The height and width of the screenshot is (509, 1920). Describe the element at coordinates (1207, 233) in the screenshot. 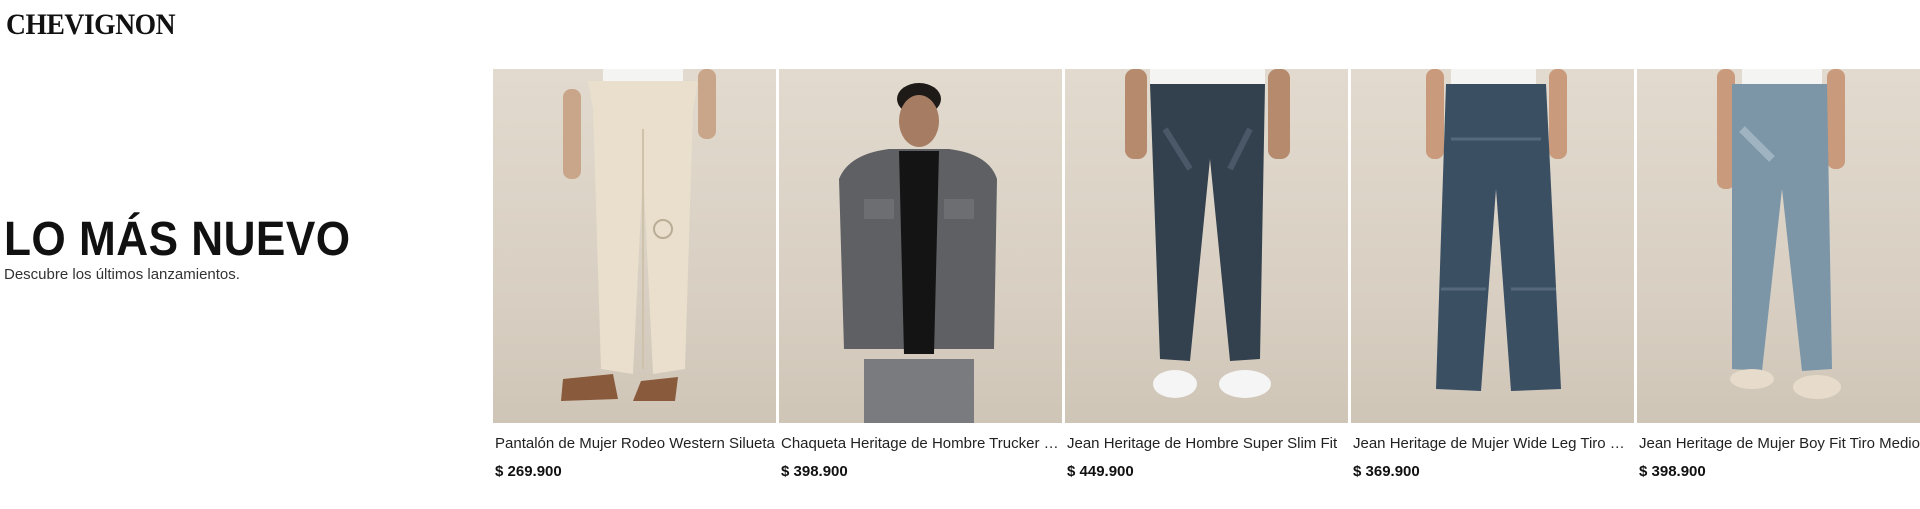

I see `dark-jeans-photo` at that location.